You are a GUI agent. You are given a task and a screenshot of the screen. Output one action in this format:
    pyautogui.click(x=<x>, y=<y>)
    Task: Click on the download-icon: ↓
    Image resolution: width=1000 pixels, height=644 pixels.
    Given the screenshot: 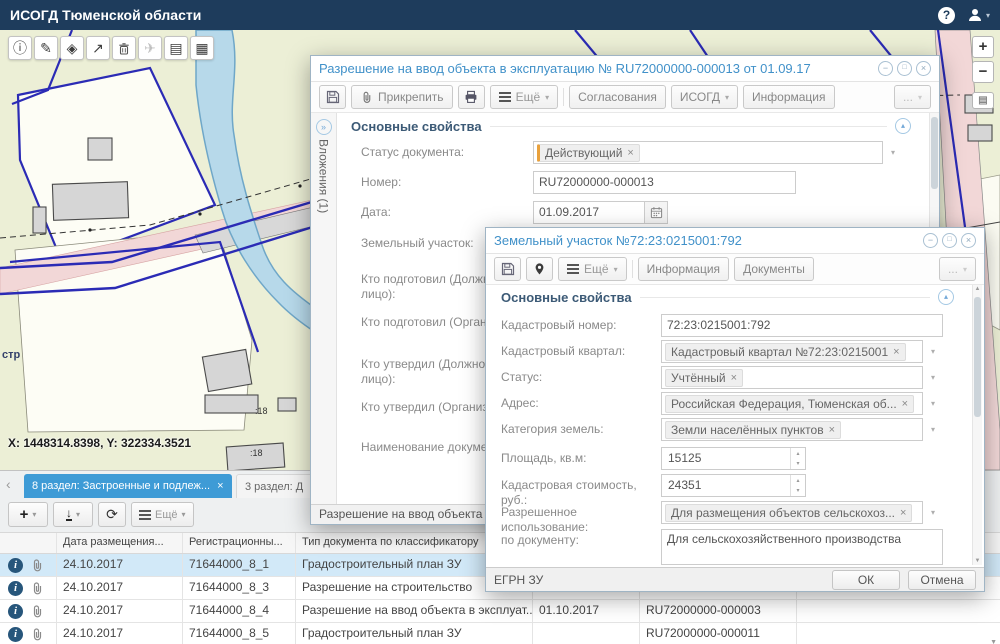 What is the action you would take?
    pyautogui.click(x=68, y=513)
    